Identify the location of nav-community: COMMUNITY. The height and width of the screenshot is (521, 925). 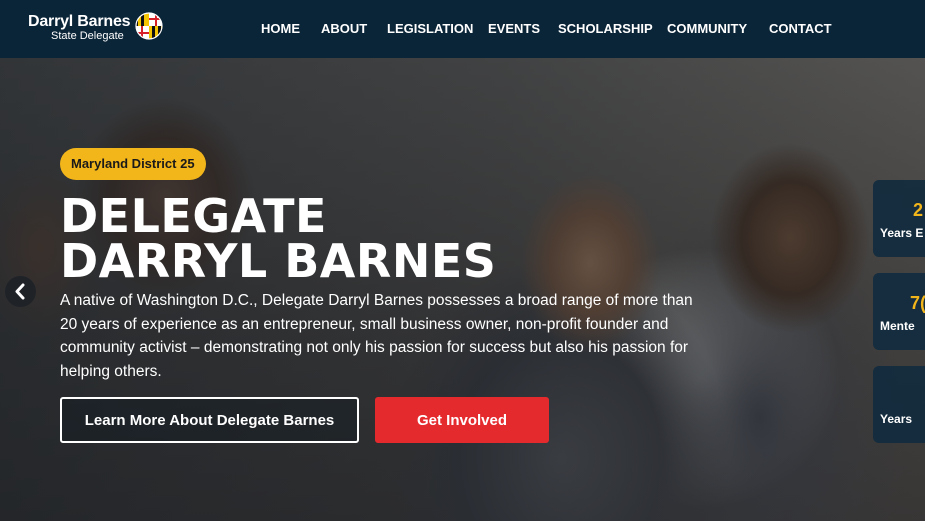
(707, 28).